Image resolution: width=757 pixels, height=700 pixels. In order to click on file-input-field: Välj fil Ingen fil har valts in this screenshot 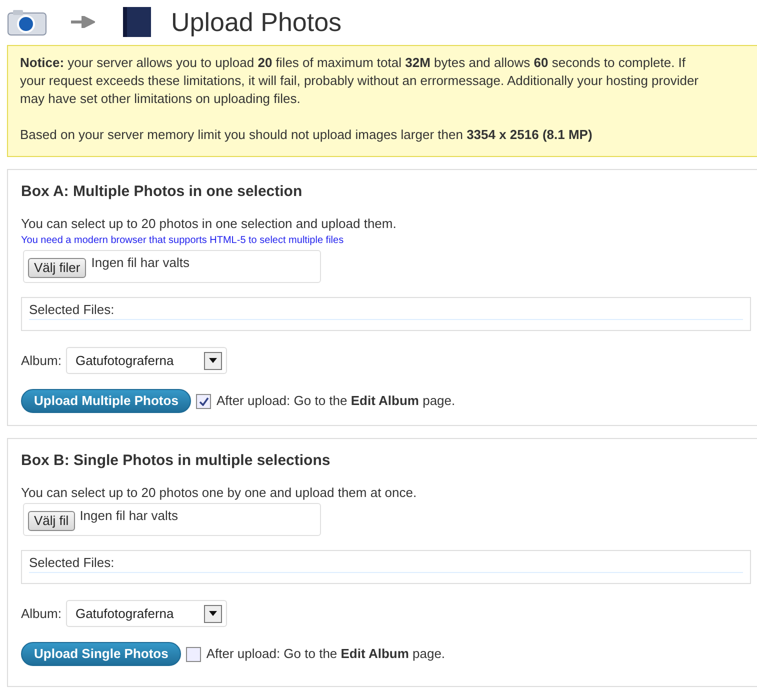, I will do `click(172, 519)`.